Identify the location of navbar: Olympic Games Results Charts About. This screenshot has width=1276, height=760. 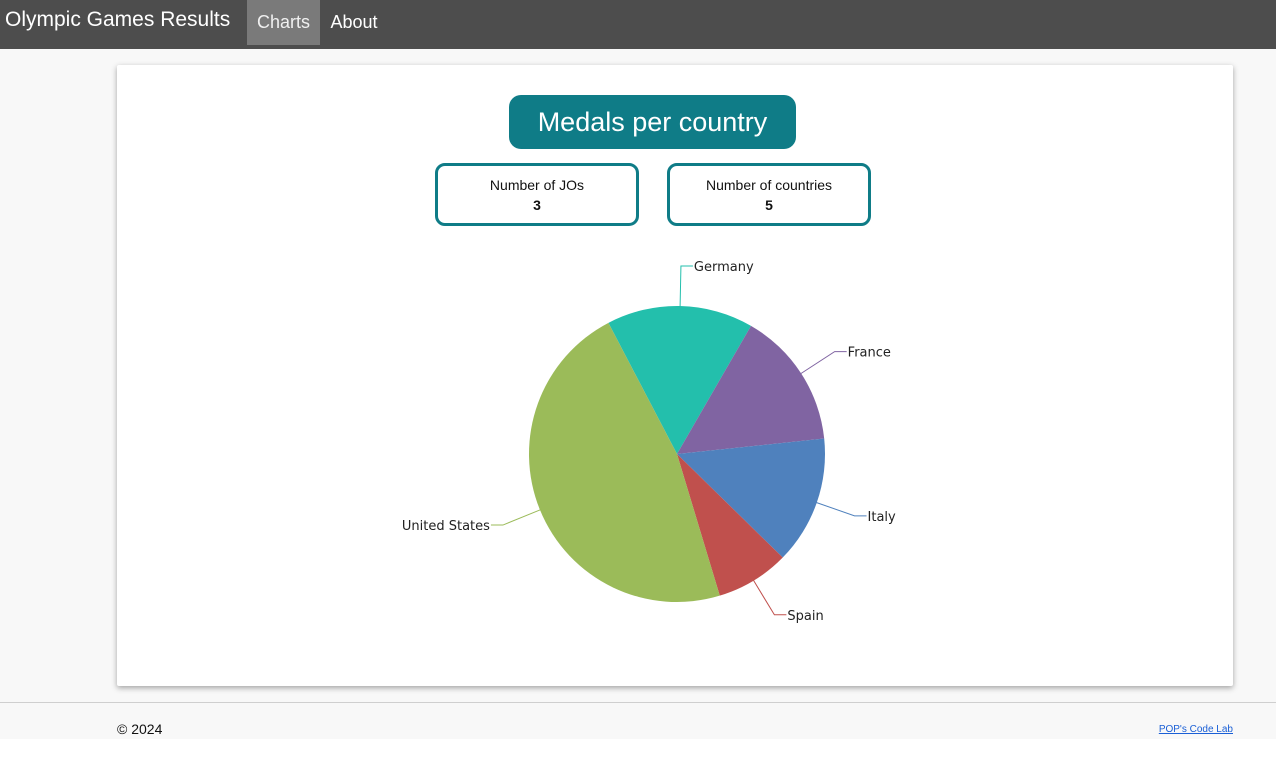
(638, 24).